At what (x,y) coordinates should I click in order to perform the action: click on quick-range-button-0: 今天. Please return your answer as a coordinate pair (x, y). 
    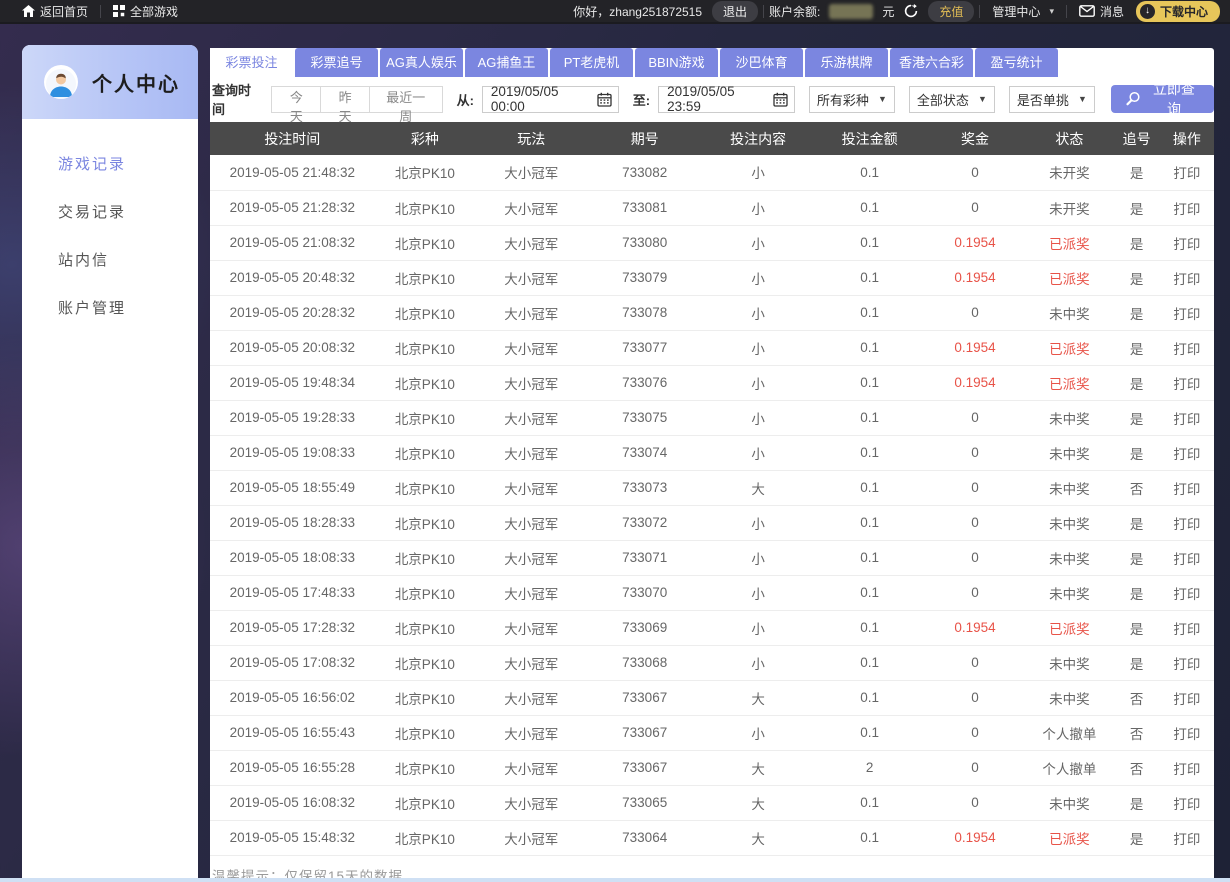
    Looking at the image, I should click on (296, 104).